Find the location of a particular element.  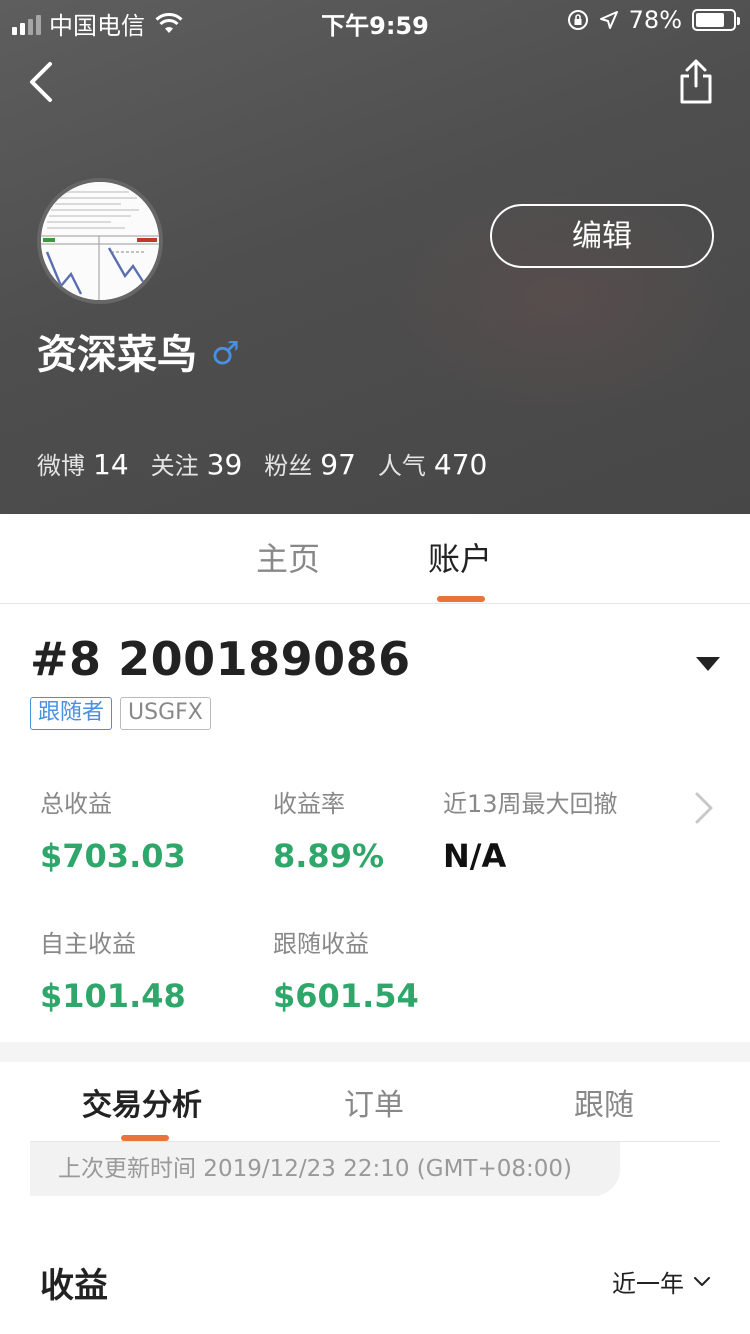

period-select: 近一年 is located at coordinates (661, 1281).